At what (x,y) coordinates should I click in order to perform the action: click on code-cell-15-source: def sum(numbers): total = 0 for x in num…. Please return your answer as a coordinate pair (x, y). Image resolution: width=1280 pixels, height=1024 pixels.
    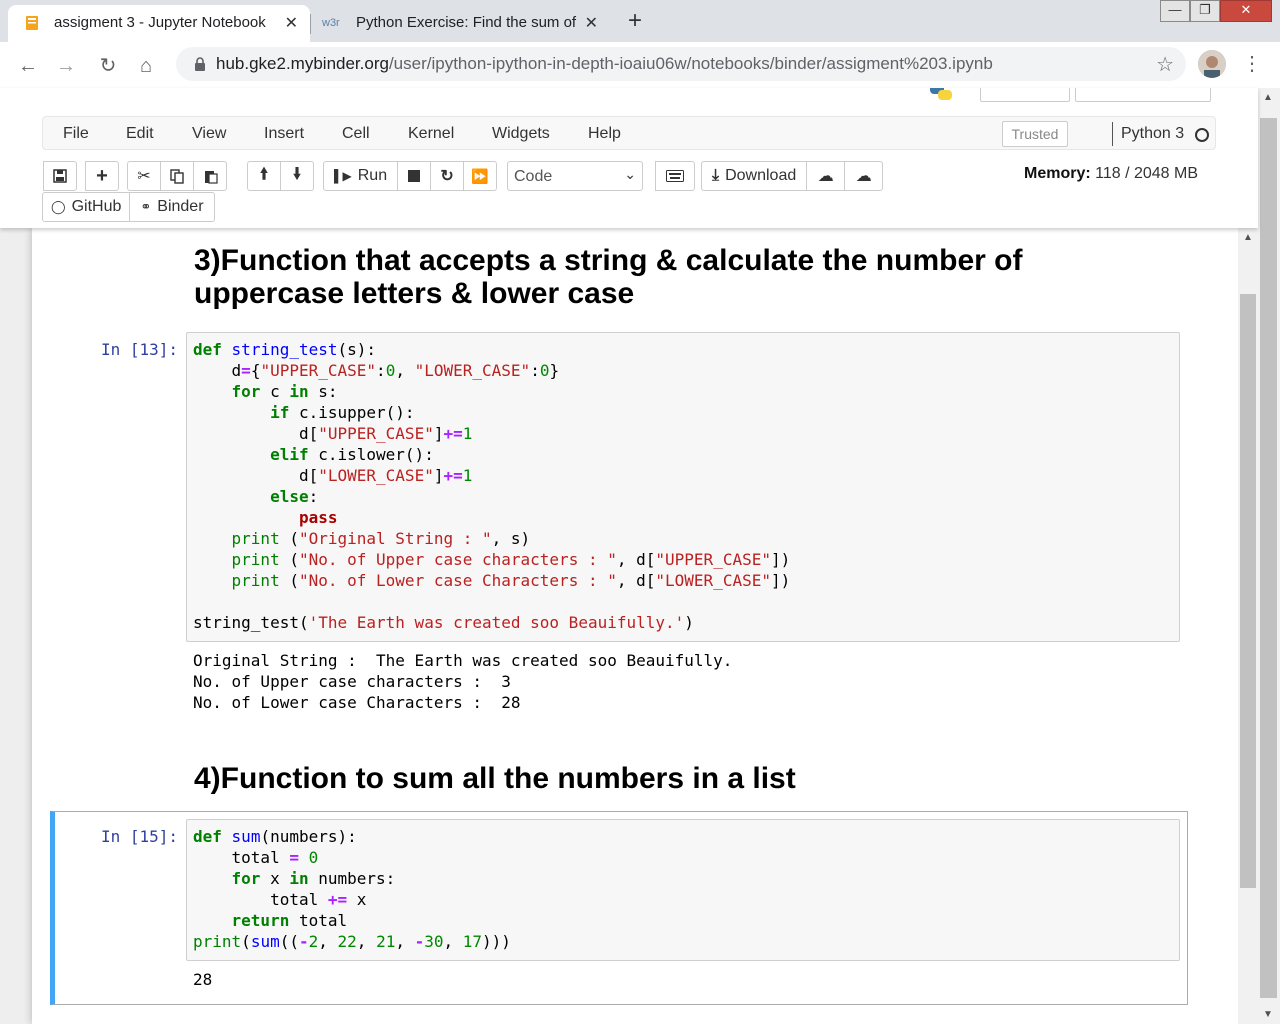
    Looking at the image, I should click on (352, 889).